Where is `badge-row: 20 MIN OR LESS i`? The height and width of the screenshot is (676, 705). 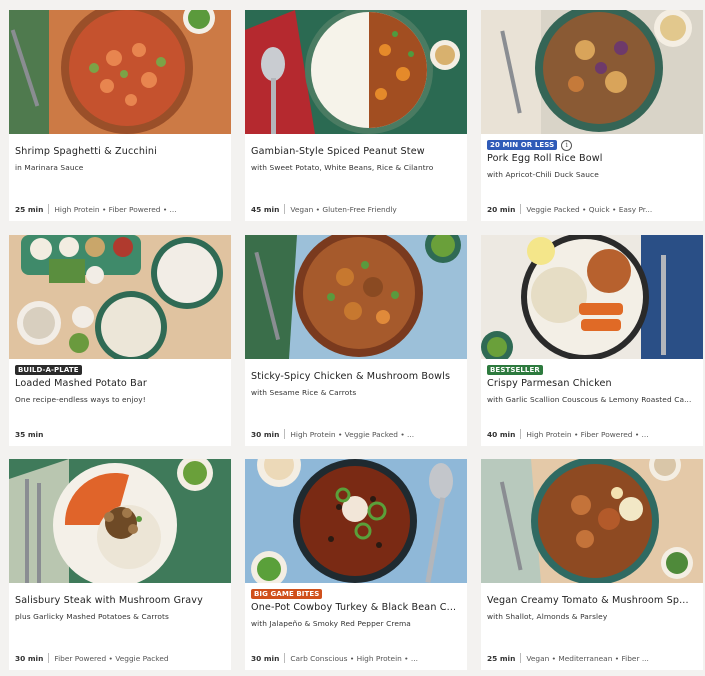 badge-row: 20 MIN OR LESS i is located at coordinates (592, 145).